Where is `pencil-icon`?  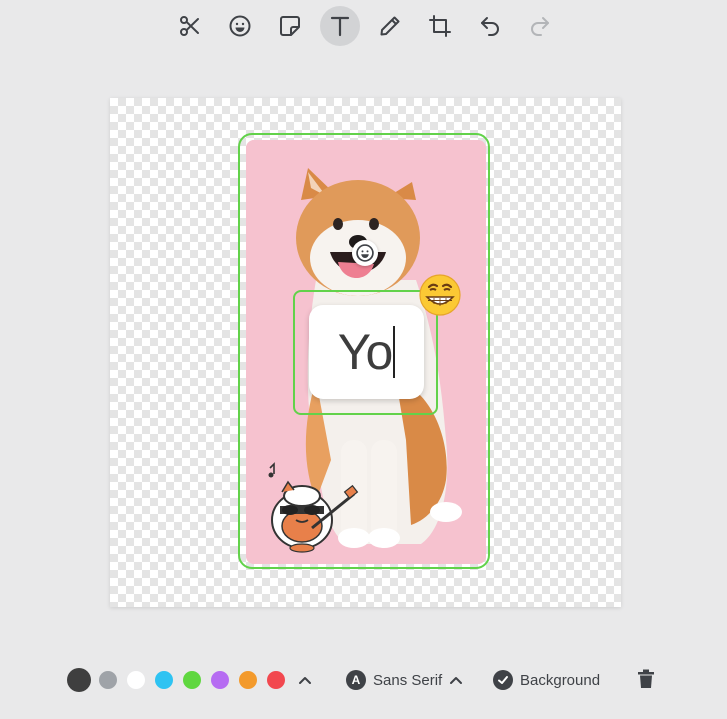 pencil-icon is located at coordinates (390, 26).